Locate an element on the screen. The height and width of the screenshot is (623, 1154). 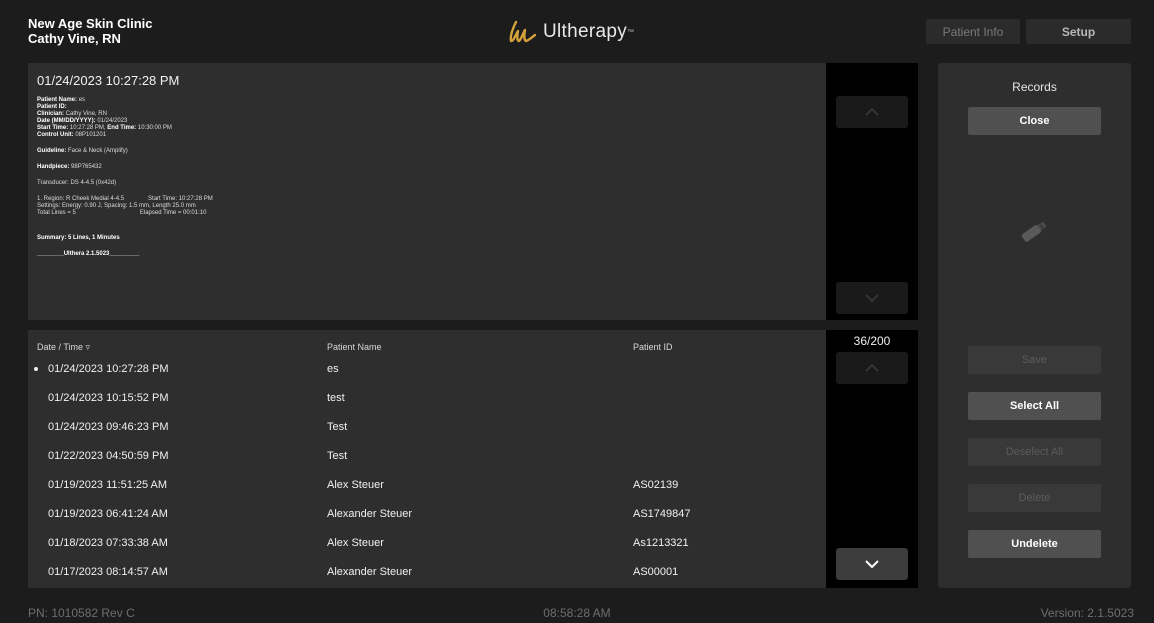
undelete-button: Undelete is located at coordinates (1034, 544).